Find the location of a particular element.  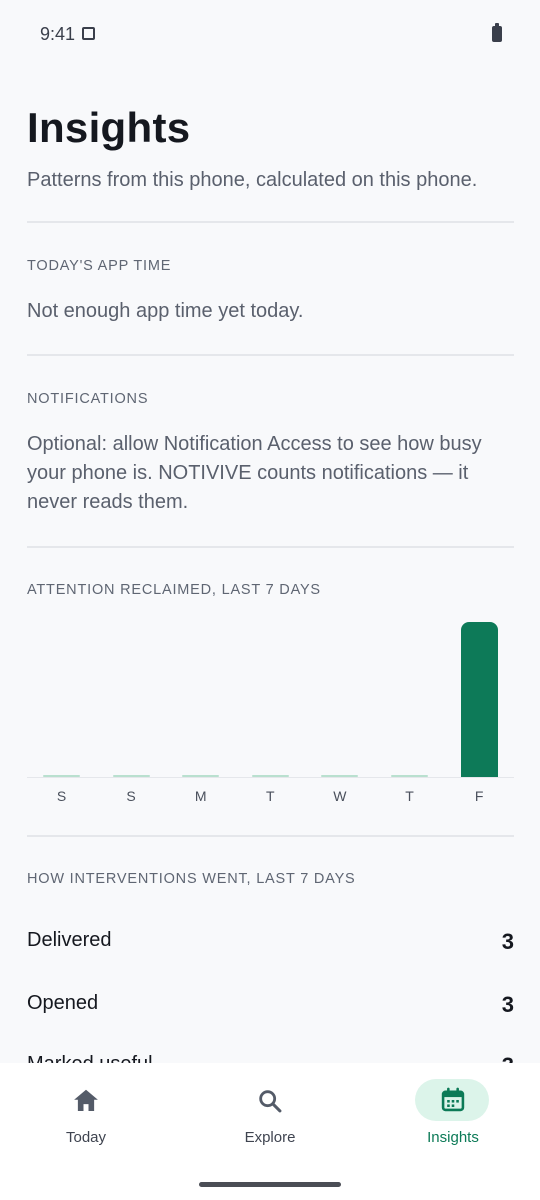

interventions-section-label: HOW INTERVENTIONS WENT, LAST 7 DAYS is located at coordinates (191, 879).